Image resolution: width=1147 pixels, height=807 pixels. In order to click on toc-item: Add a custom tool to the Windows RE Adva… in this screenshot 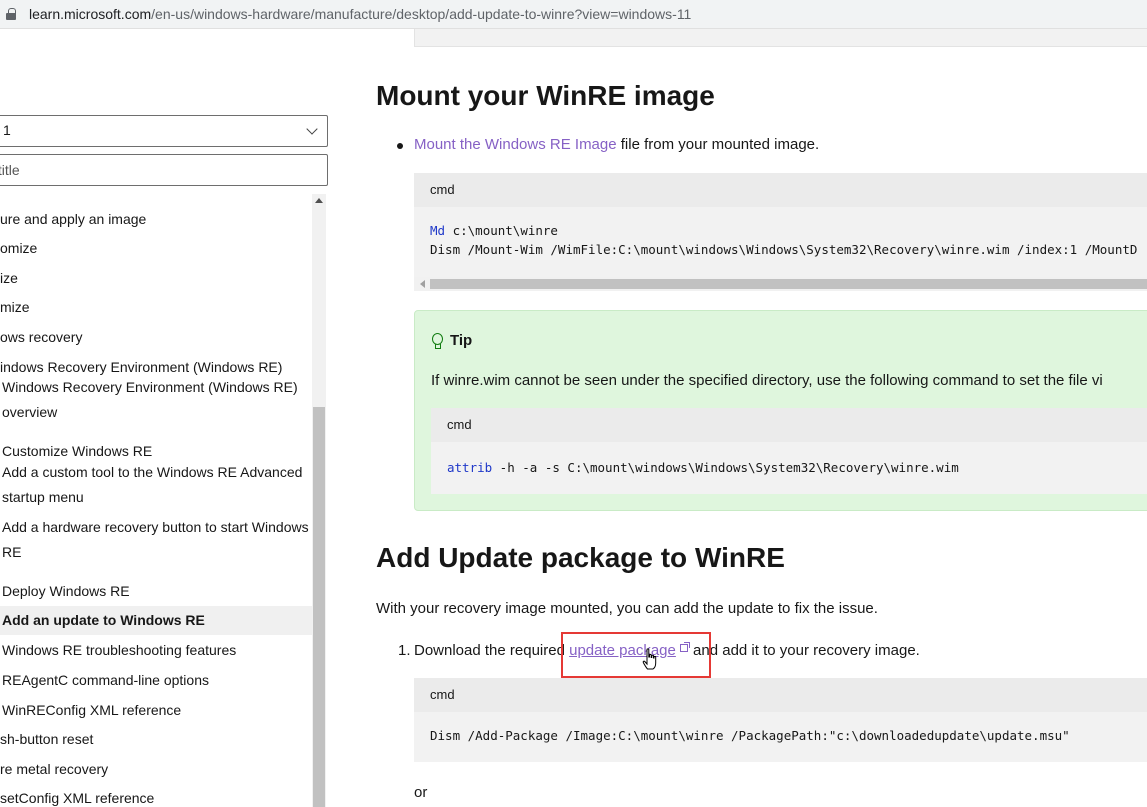, I will do `click(154, 485)`.